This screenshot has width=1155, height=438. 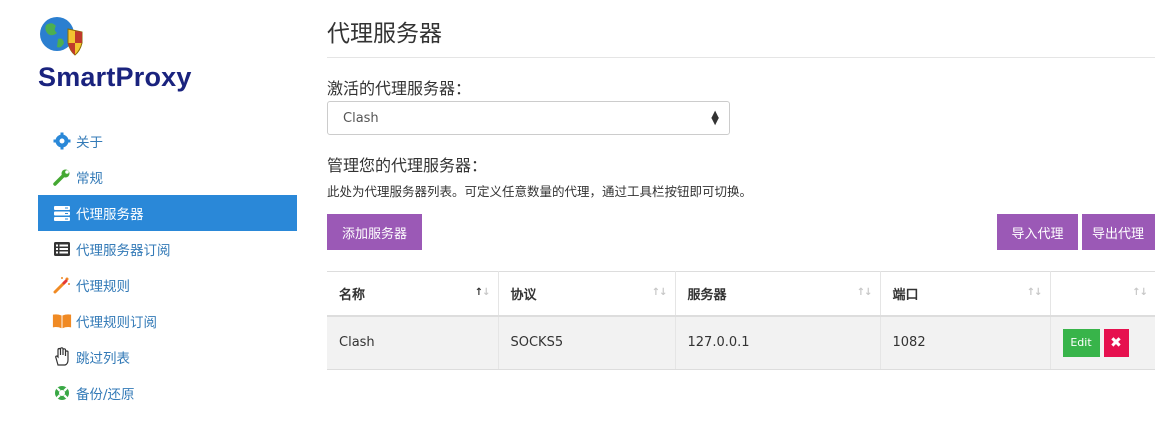 What do you see at coordinates (374, 232) in the screenshot?
I see `add-server-button: 添加服务器` at bounding box center [374, 232].